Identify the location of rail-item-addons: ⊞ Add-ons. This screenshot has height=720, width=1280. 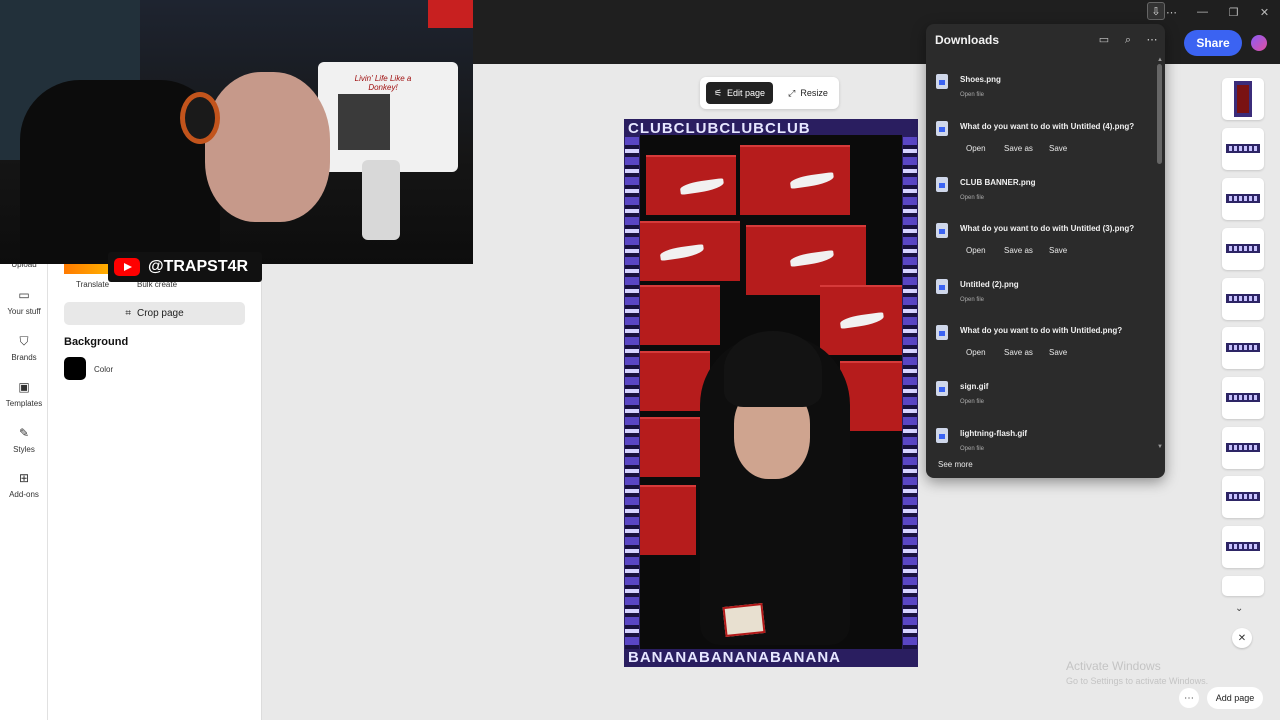
(24, 485).